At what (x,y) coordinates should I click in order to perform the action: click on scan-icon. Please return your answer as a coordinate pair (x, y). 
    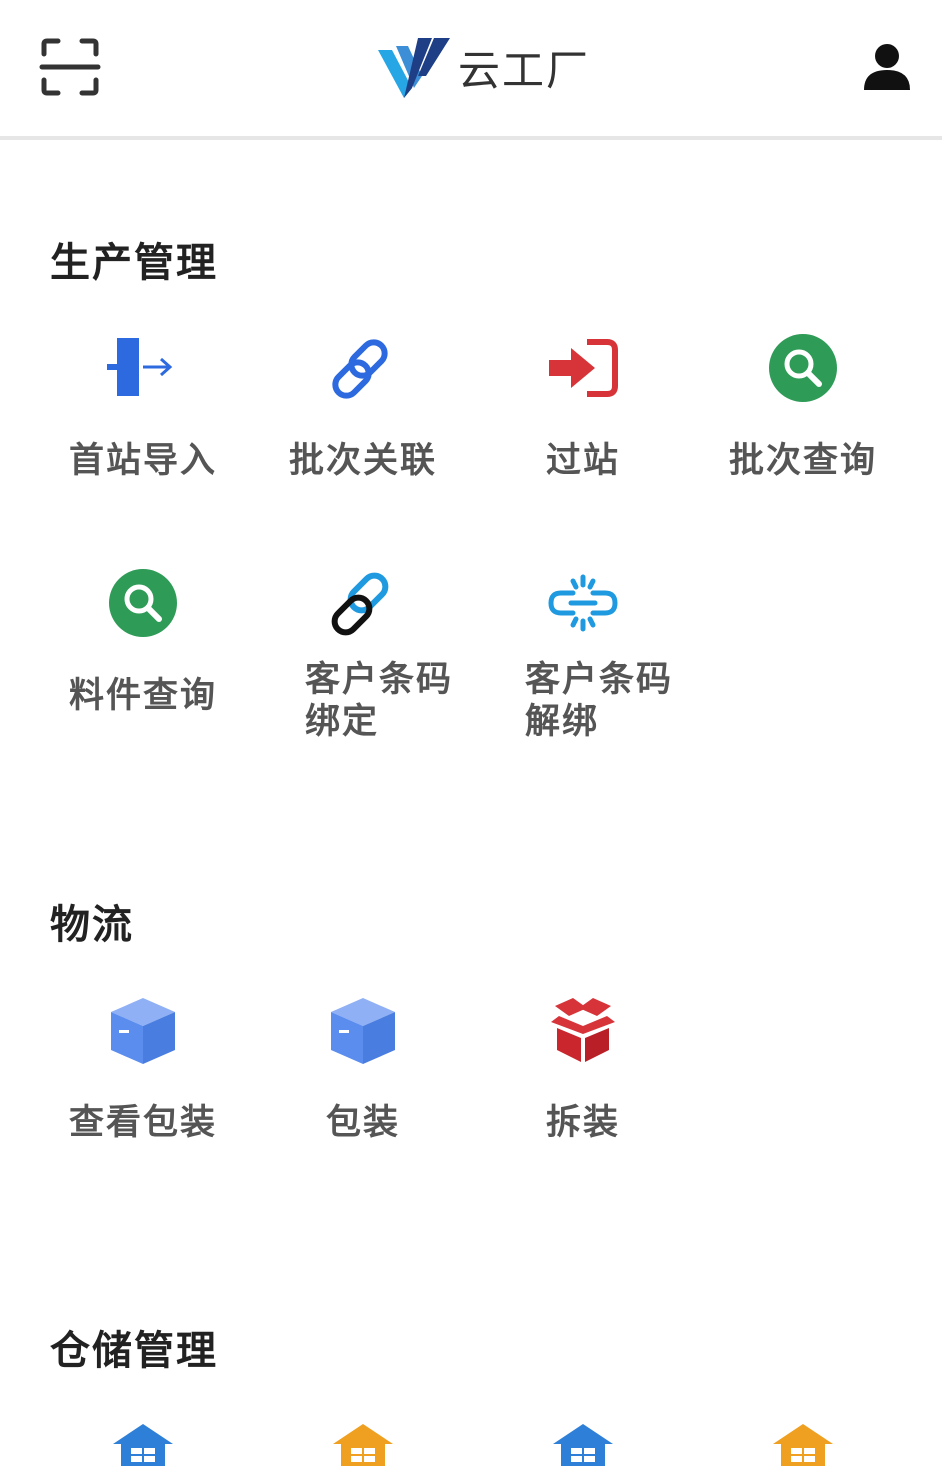
    Looking at the image, I should click on (70, 67).